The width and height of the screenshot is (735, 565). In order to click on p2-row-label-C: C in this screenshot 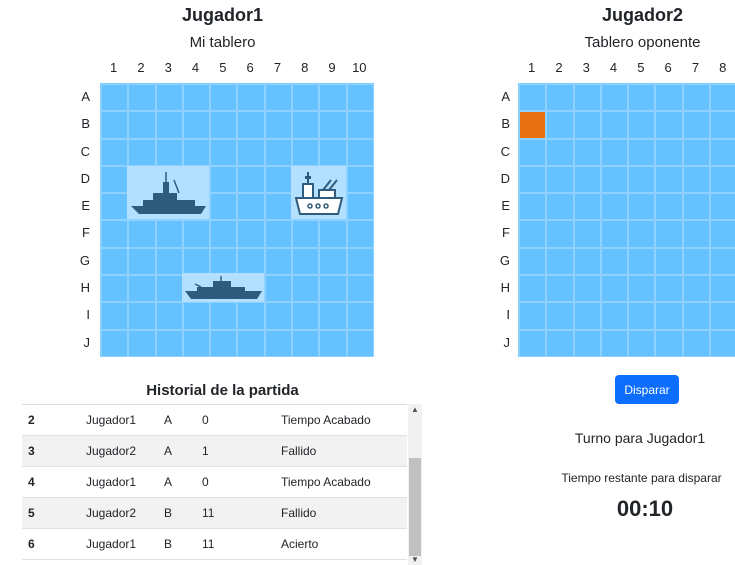, I will do `click(505, 151)`.